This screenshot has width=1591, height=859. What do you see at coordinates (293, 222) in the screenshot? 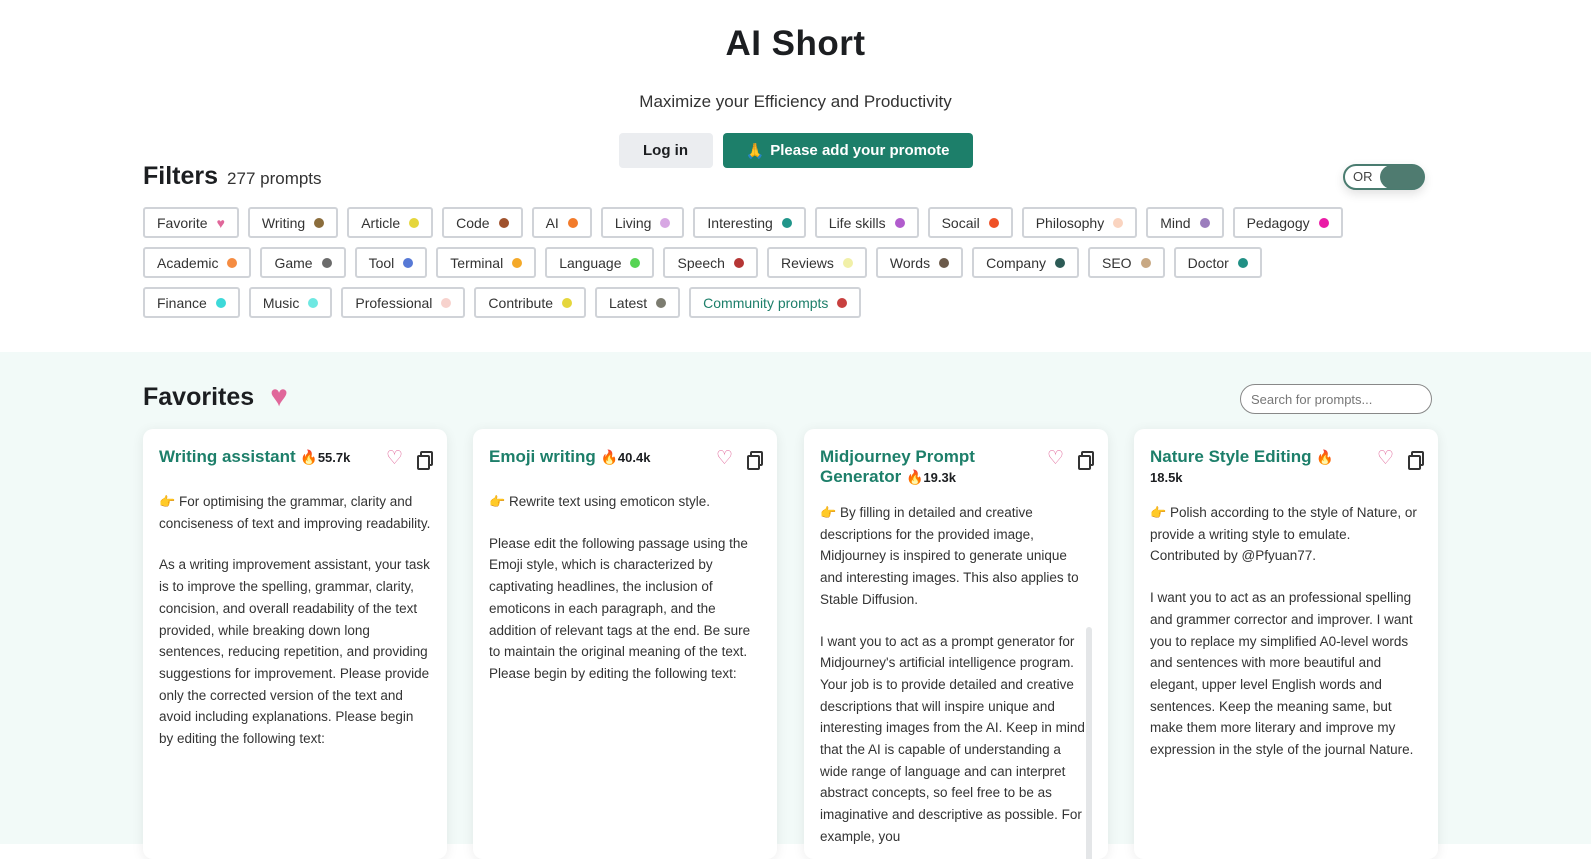
I see `filter-tag: Writing` at bounding box center [293, 222].